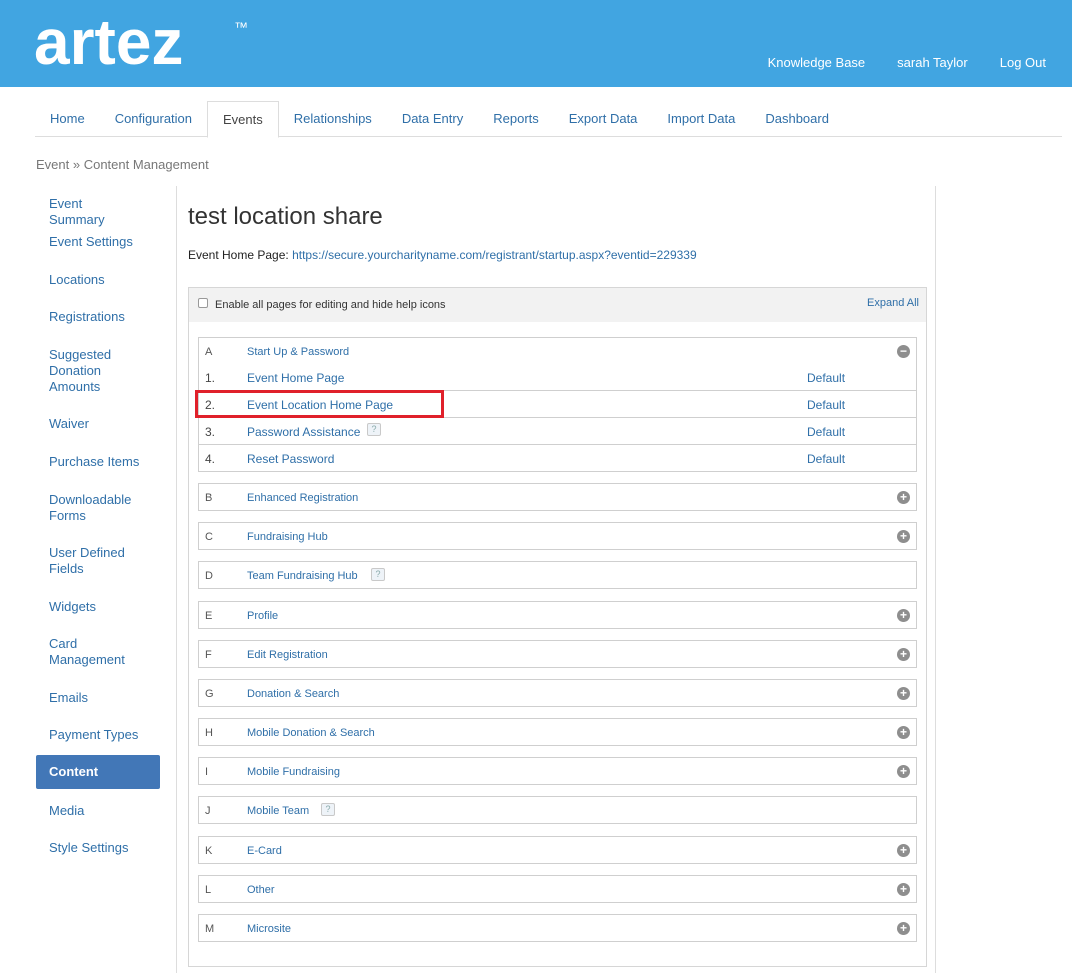 This screenshot has height=973, width=1072. I want to click on page-row-event-home-page: 1. Event Home Page Default, so click(557, 377).